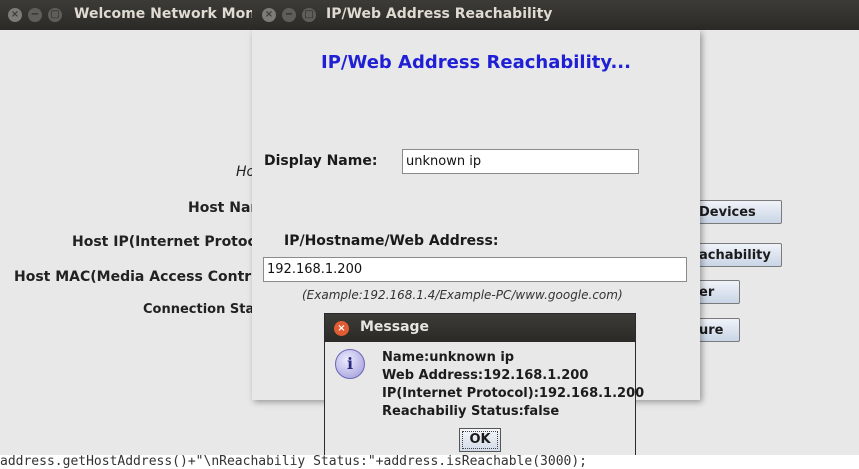 Image resolution: width=859 pixels, height=469 pixels. What do you see at coordinates (439, 14) in the screenshot?
I see `ip-dialog-title: IP/Web Address Reachability` at bounding box center [439, 14].